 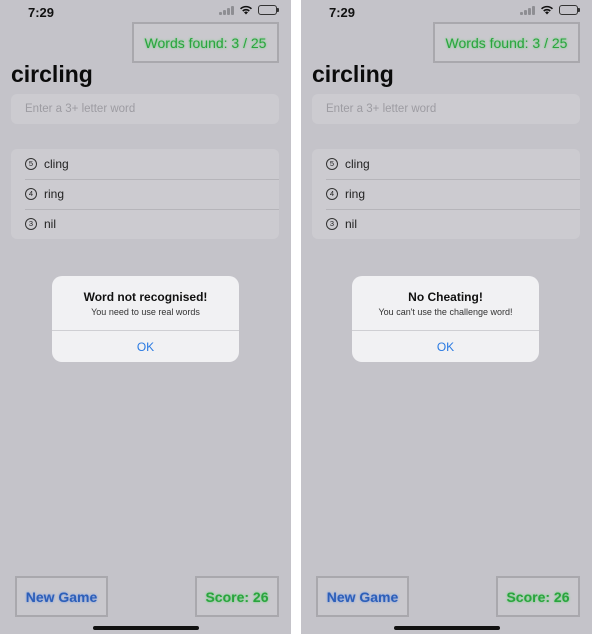 What do you see at coordinates (445, 297) in the screenshot?
I see `alert-title: No Cheating!` at bounding box center [445, 297].